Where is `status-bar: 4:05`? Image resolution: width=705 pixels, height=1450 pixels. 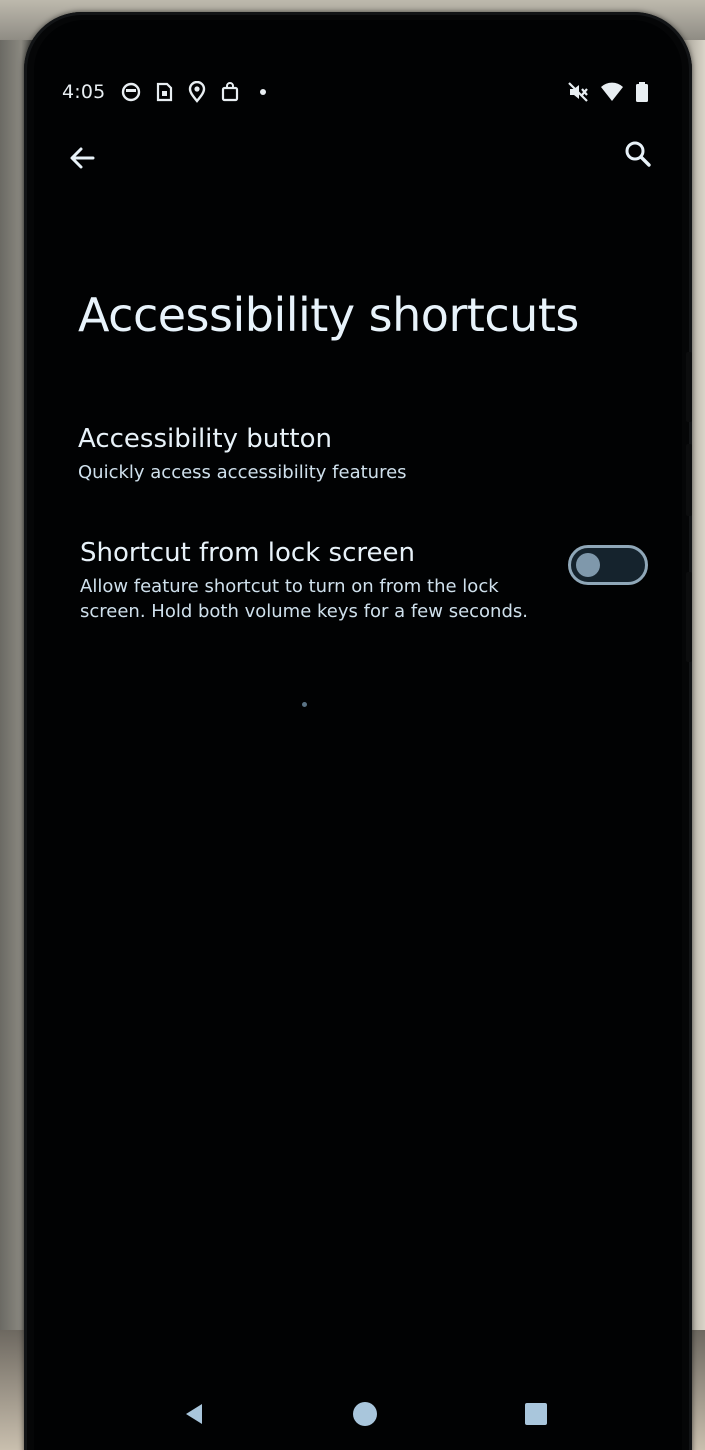 status-bar: 4:05 is located at coordinates (362, 92).